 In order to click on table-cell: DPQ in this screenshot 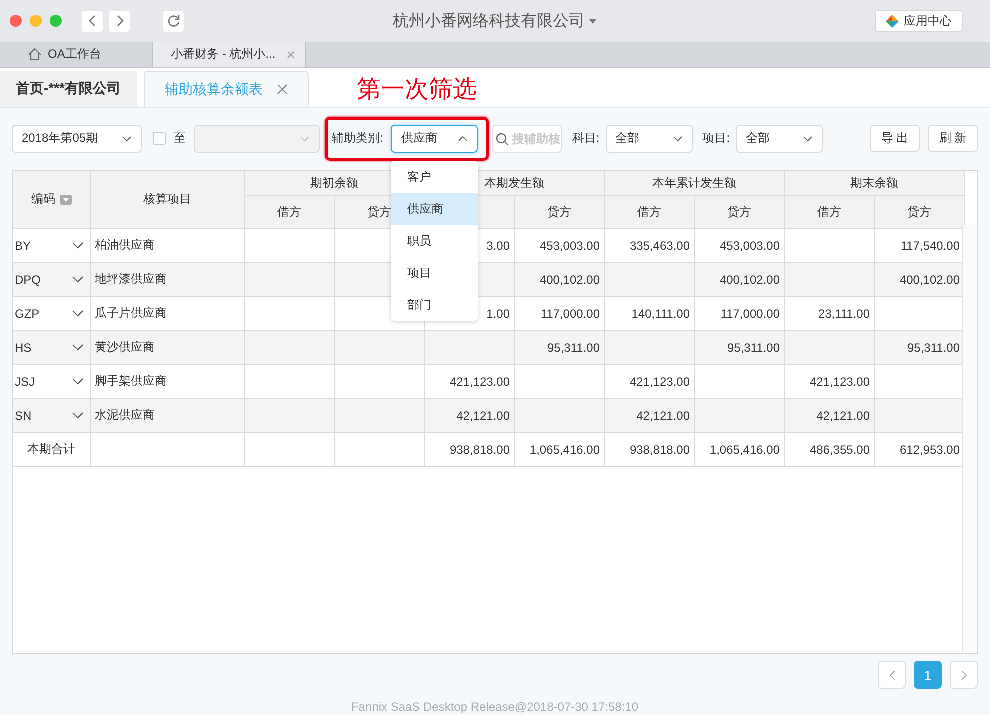, I will do `click(28, 279)`.